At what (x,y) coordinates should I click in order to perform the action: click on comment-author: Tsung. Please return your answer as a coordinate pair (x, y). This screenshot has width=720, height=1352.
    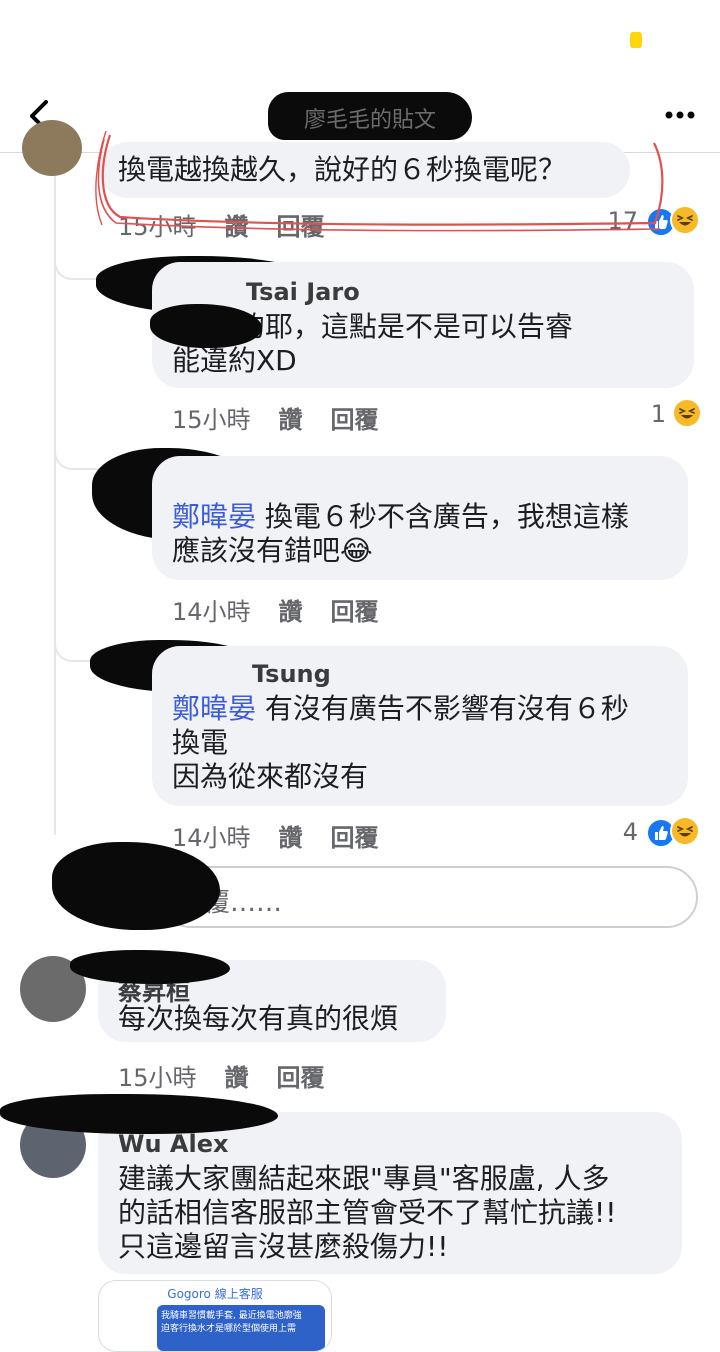
    Looking at the image, I should click on (291, 674).